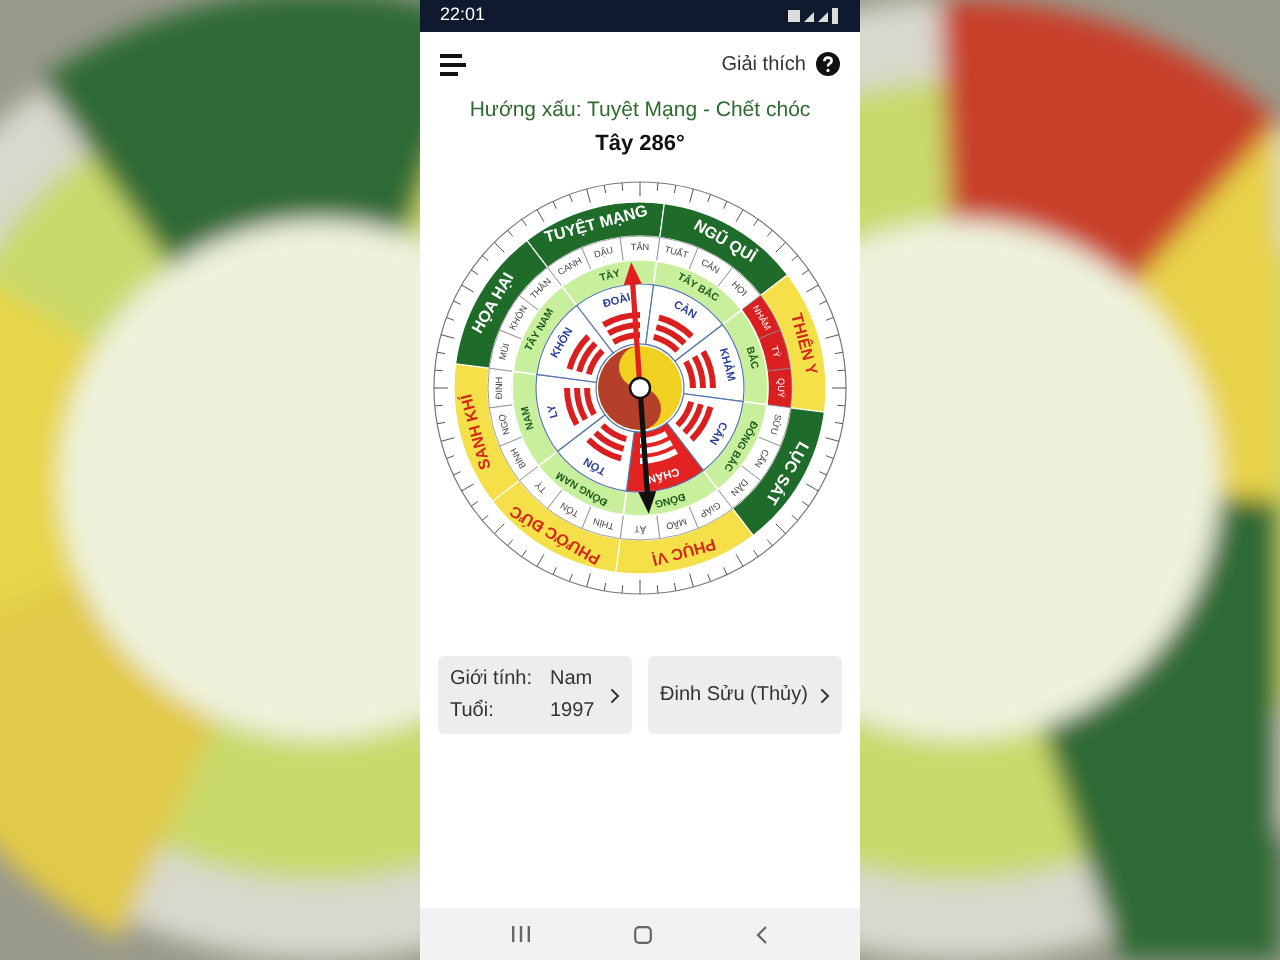 Image resolution: width=1280 pixels, height=960 pixels. I want to click on profile-card: Giới tính: Nam Tuổi: 1997, so click(535, 695).